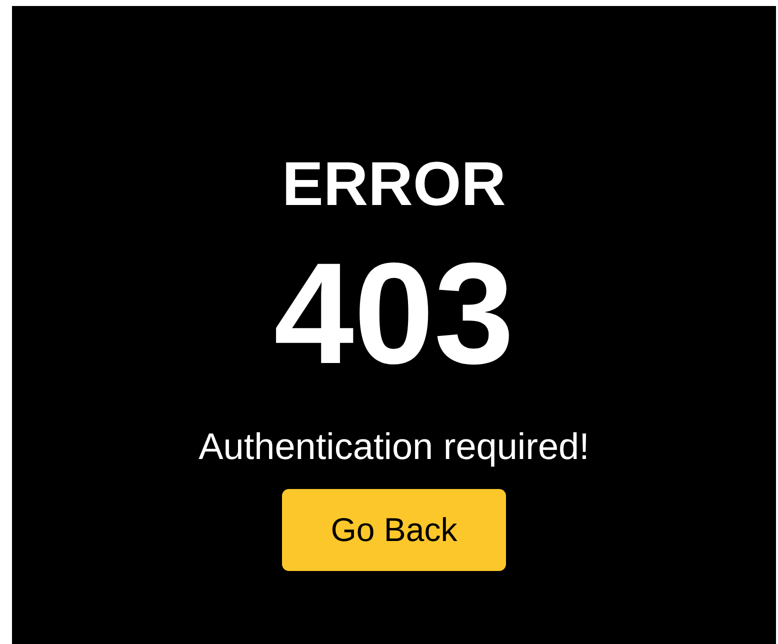  Describe the element at coordinates (394, 314) in the screenshot. I see `error-code: 403` at that location.